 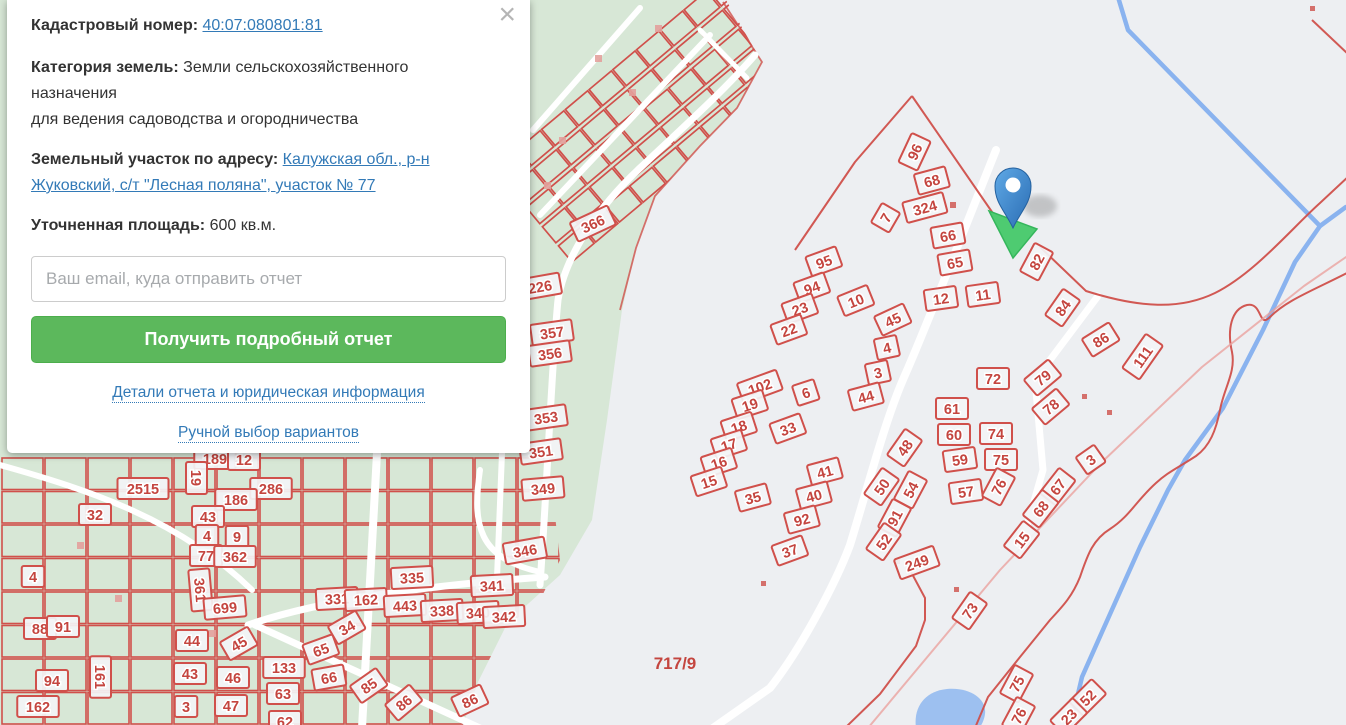 I want to click on svg-text: 4, so click(x=207, y=537).